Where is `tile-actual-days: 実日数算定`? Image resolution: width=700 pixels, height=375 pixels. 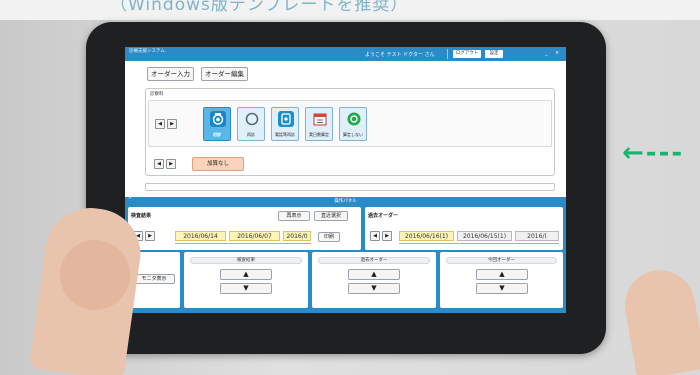 tile-actual-days: 実日数算定 is located at coordinates (319, 124).